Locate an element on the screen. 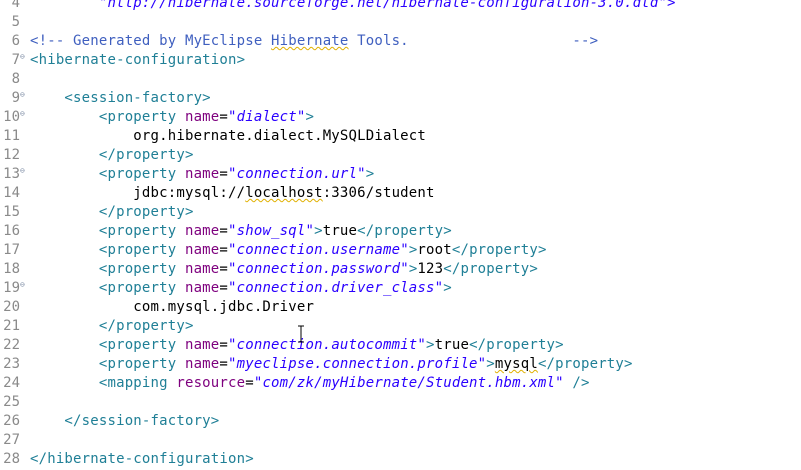 Image resolution: width=801 pixels, height=470 pixels. line-number: 15 is located at coordinates (11, 212).